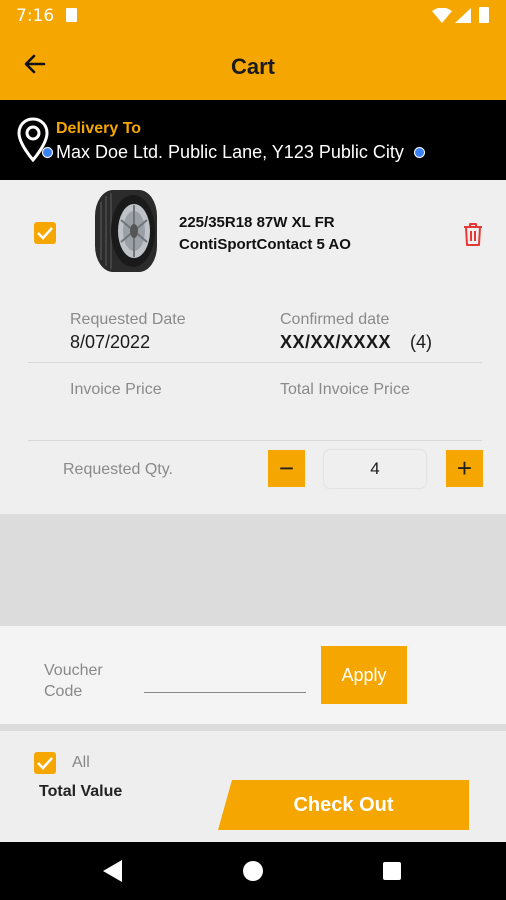  I want to click on battery-icon, so click(484, 15).